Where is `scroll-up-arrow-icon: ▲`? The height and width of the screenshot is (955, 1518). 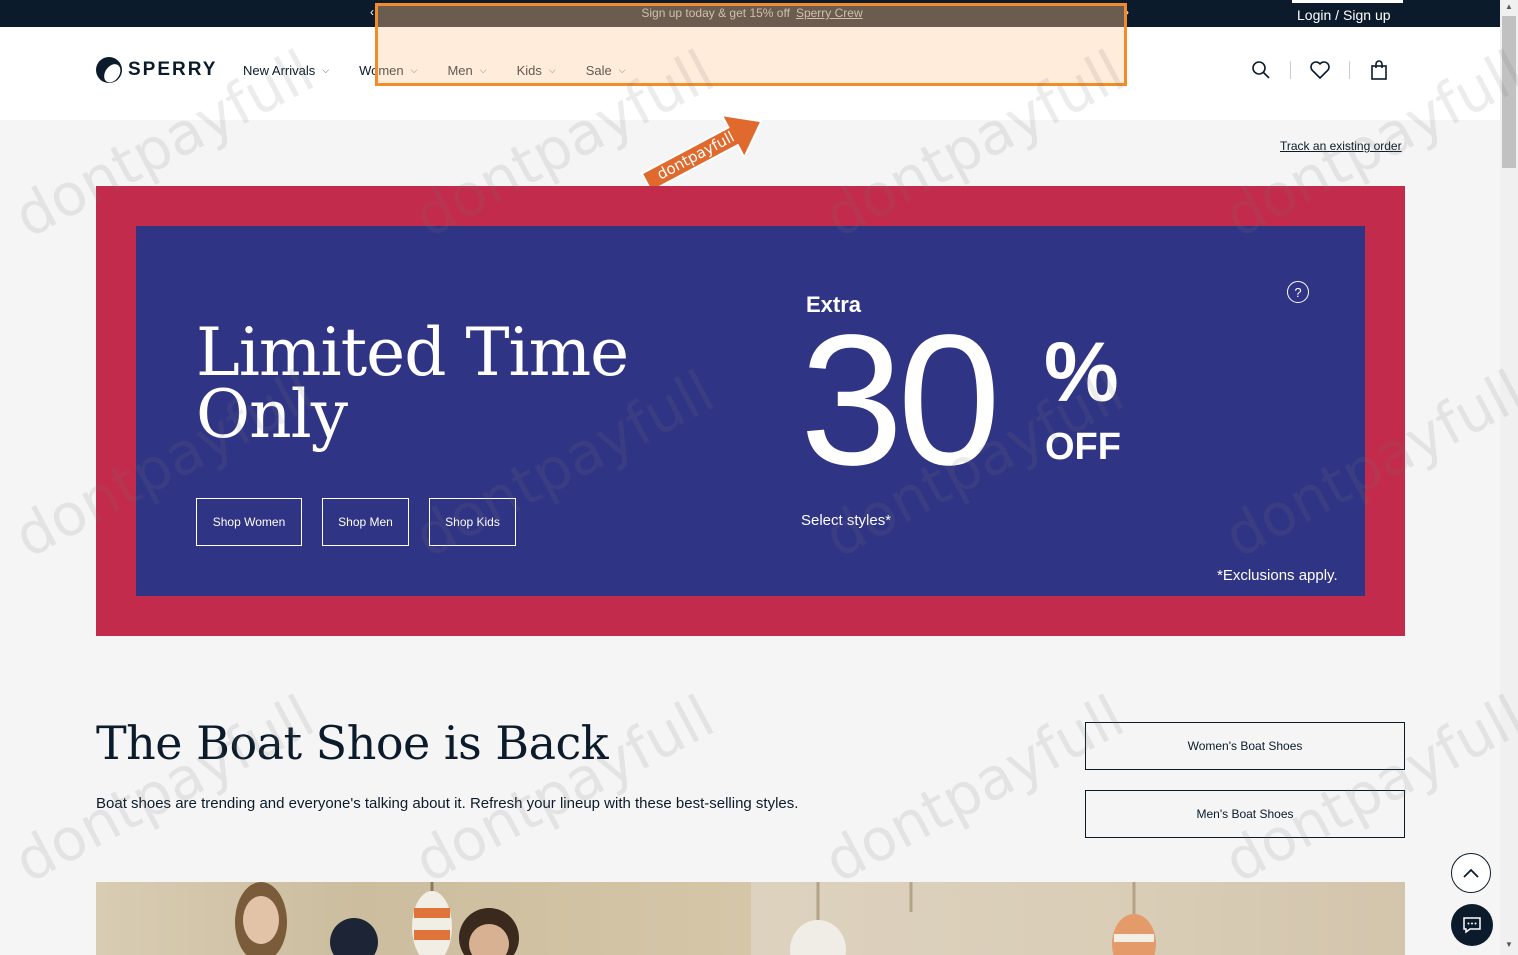 scroll-up-arrow-icon: ▲ is located at coordinates (1509, 6).